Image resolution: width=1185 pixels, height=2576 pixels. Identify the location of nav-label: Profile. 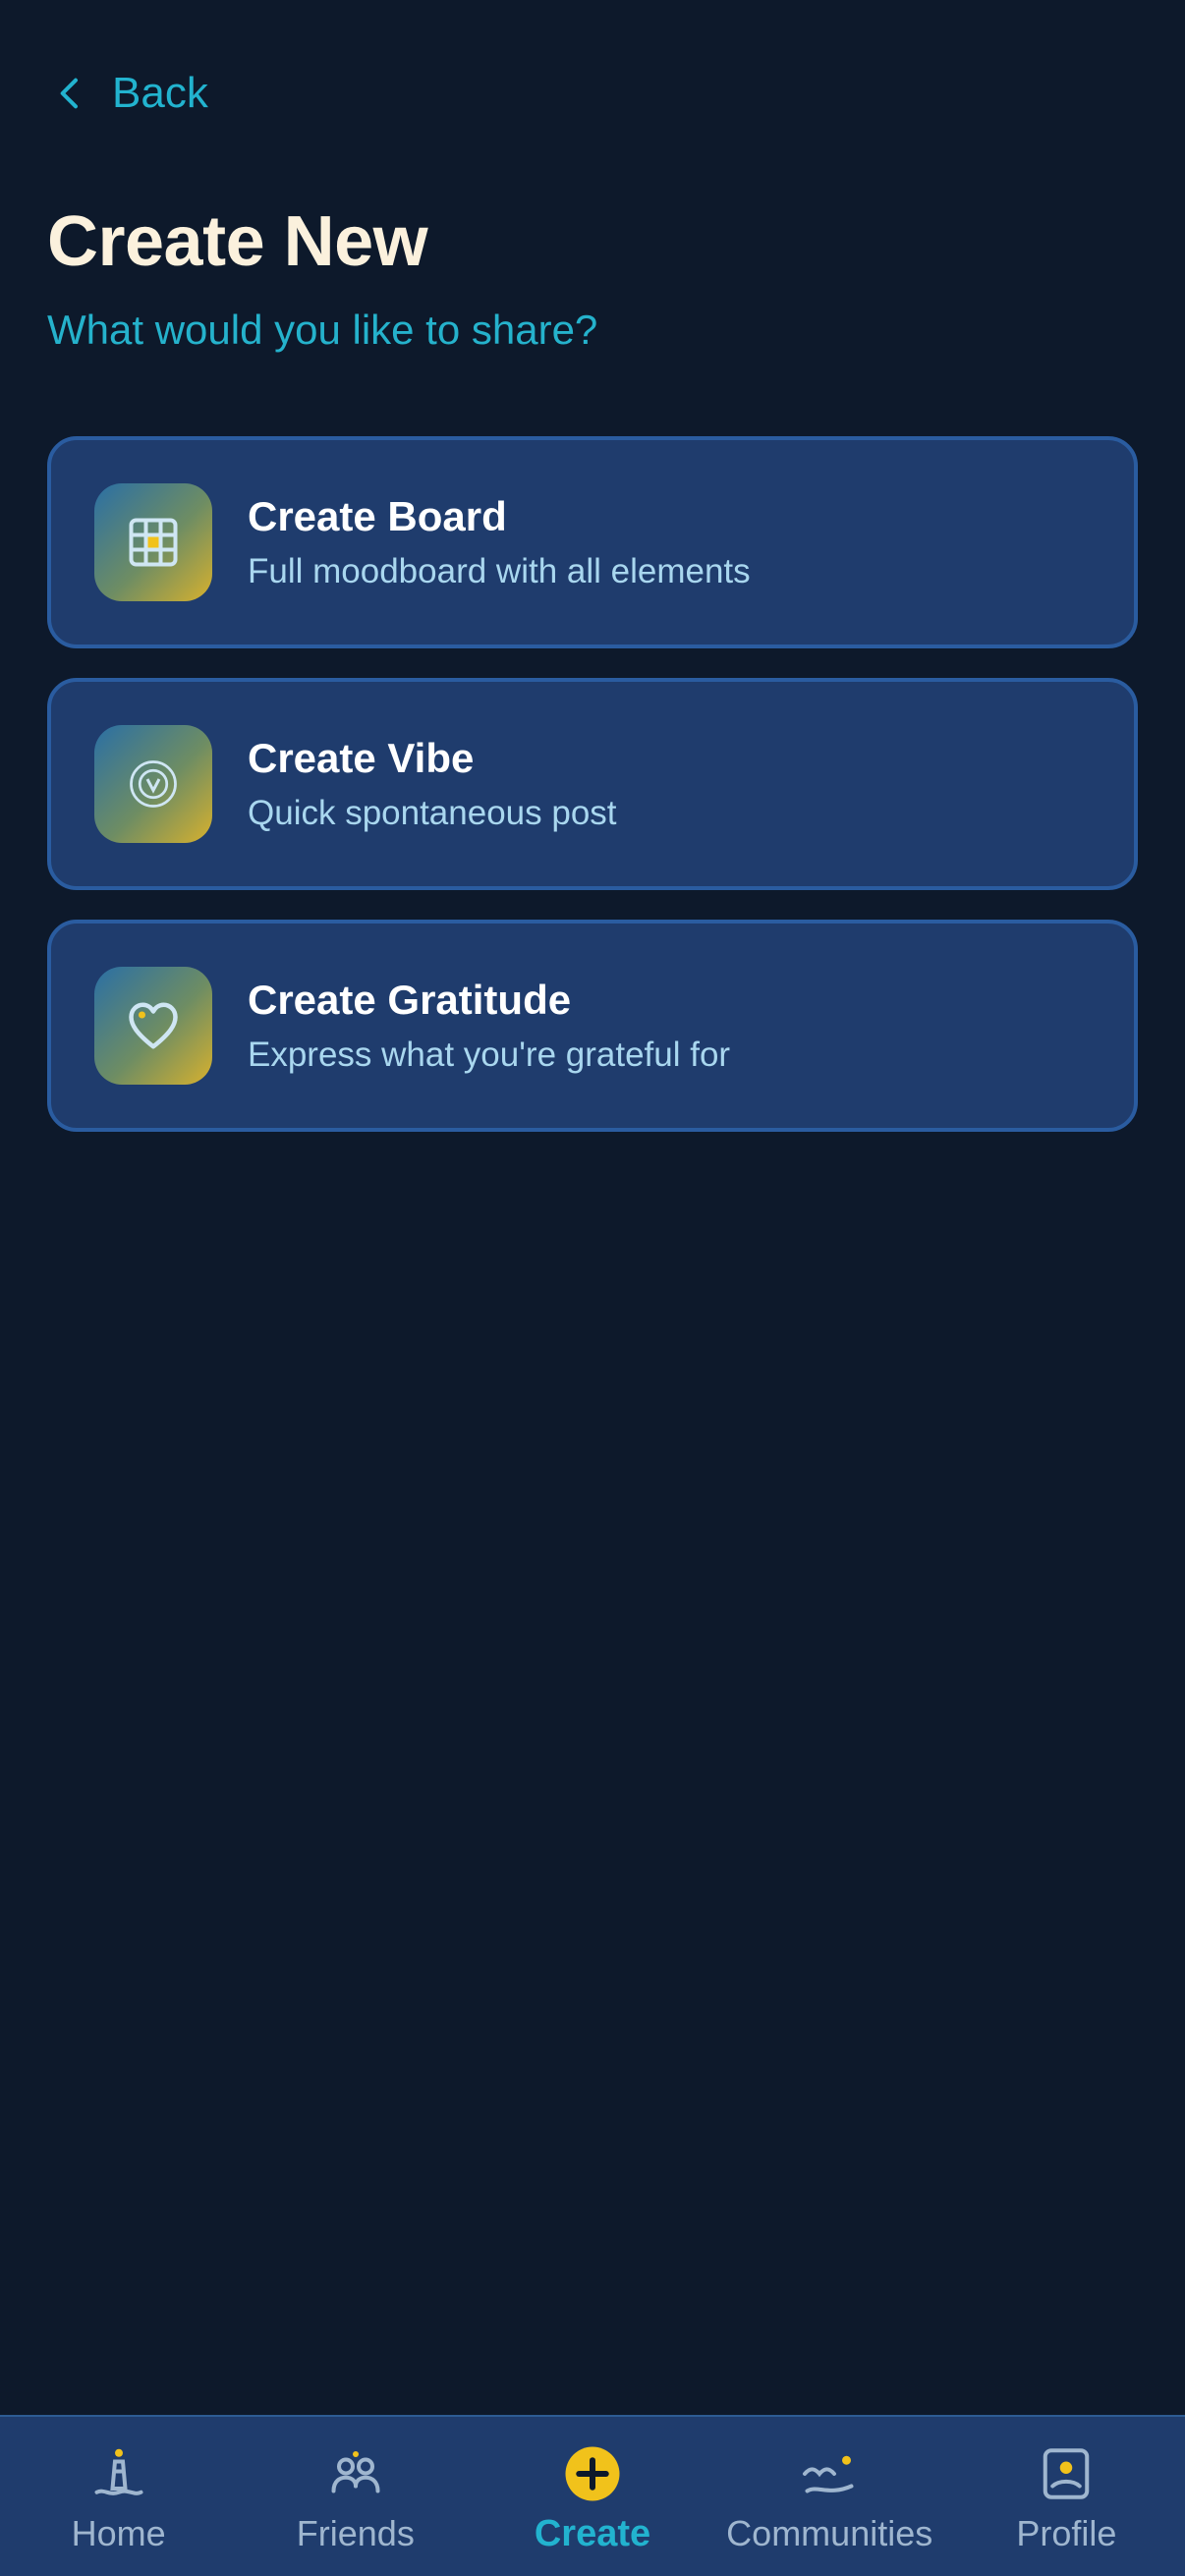
(1067, 2533).